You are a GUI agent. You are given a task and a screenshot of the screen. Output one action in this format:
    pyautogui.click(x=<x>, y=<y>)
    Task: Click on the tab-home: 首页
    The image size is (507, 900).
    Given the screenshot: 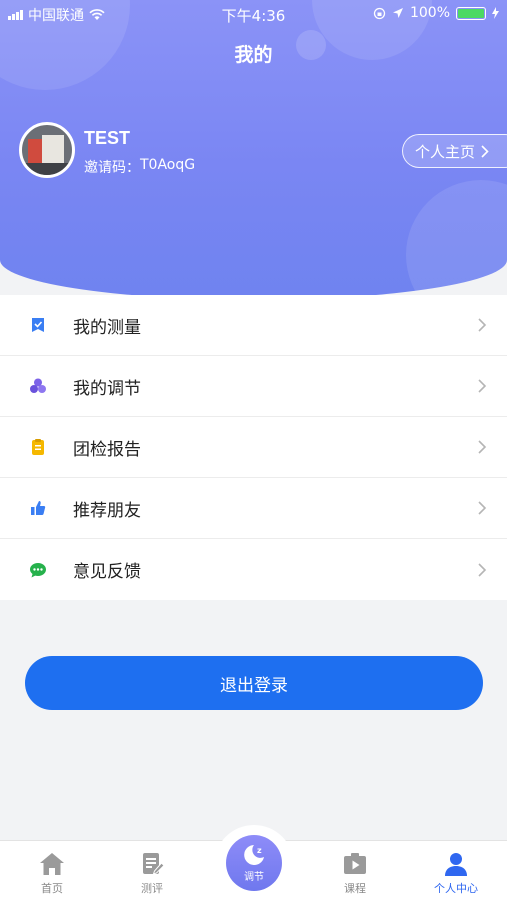 What is the action you would take?
    pyautogui.click(x=52, y=870)
    